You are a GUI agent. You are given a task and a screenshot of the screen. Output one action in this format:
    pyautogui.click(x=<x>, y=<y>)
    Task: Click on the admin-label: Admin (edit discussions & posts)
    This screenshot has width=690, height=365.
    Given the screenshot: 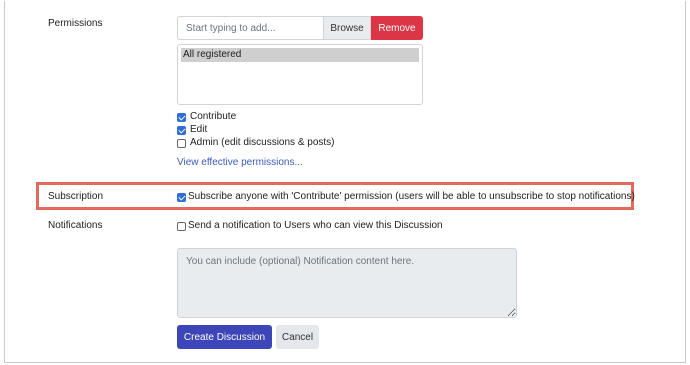 What is the action you would take?
    pyautogui.click(x=262, y=142)
    